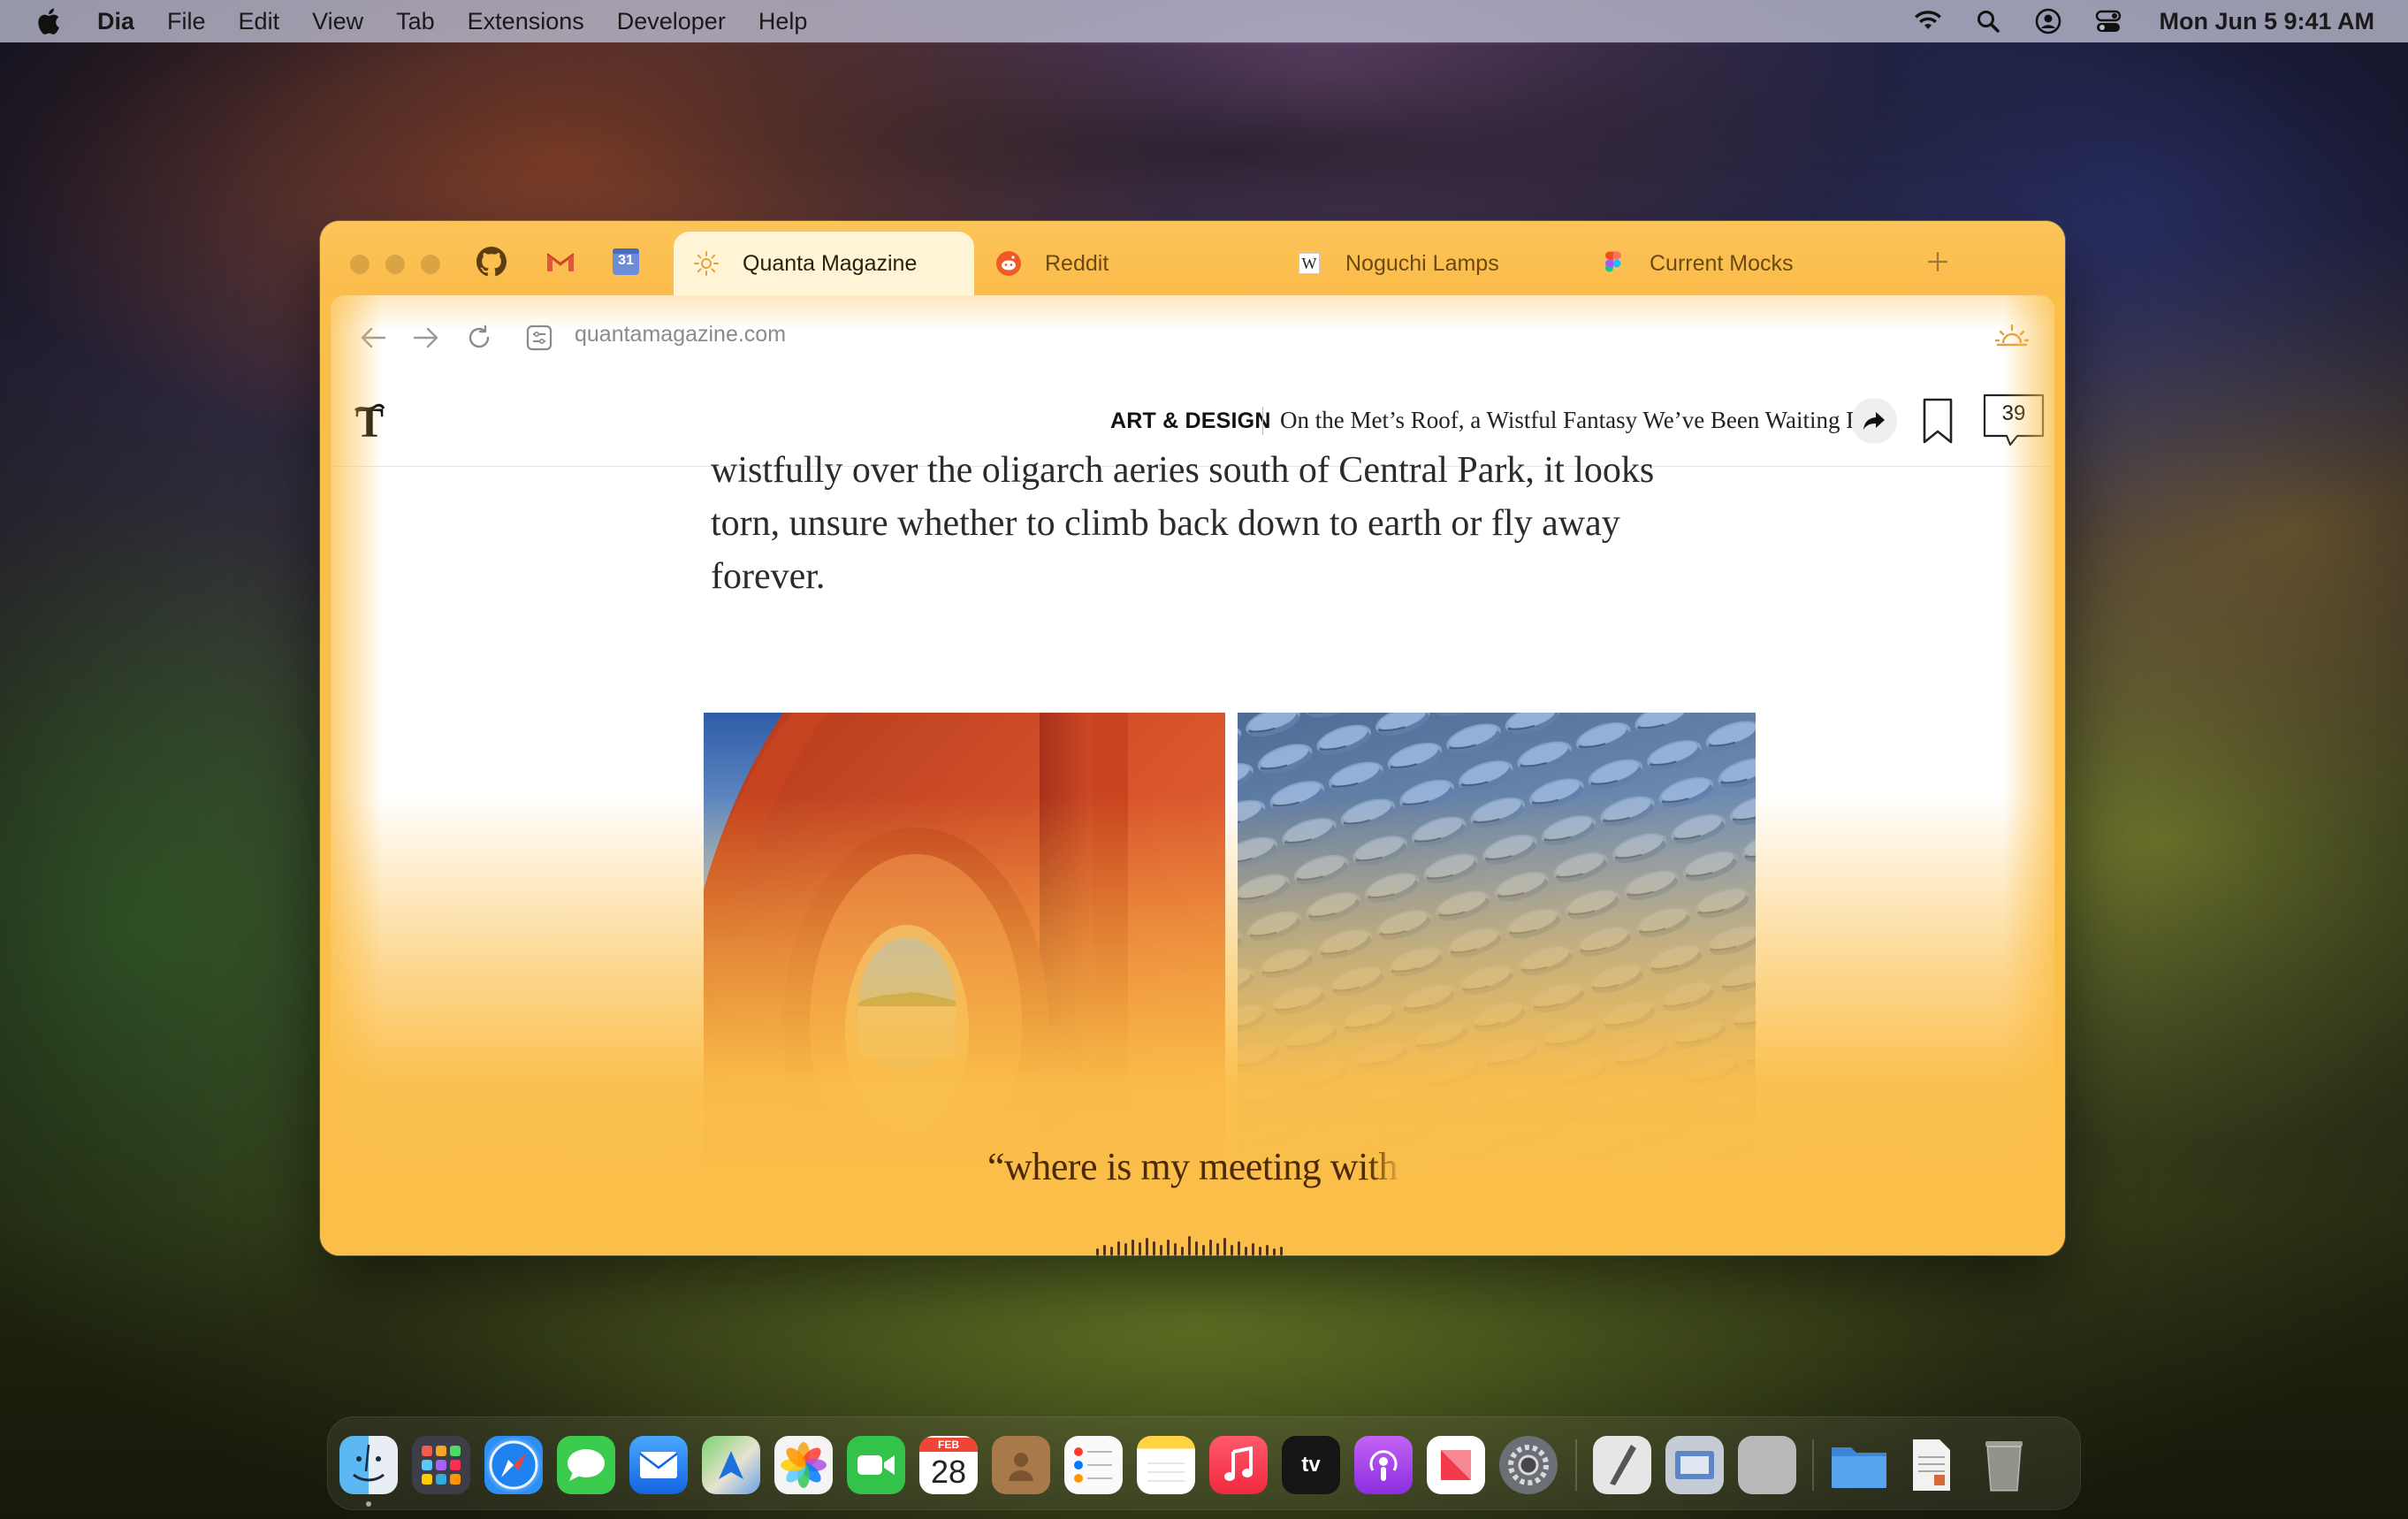 This screenshot has height=1519, width=2408. I want to click on reload-icon, so click(479, 336).